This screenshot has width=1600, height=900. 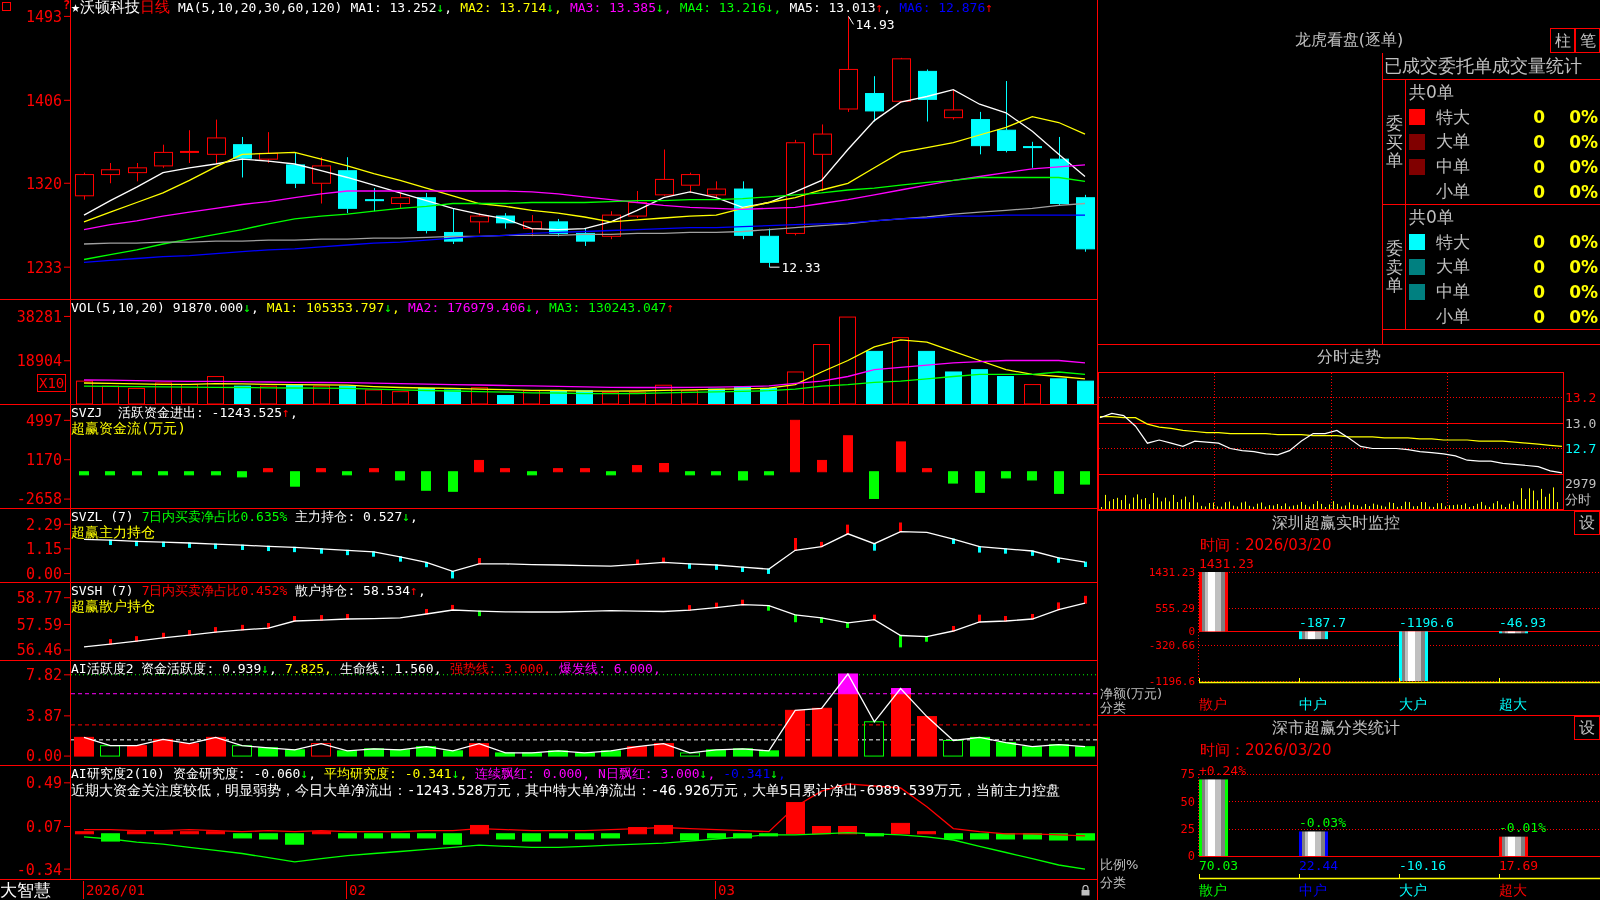 I want to click on axis-label: 58.77, so click(x=39, y=598).